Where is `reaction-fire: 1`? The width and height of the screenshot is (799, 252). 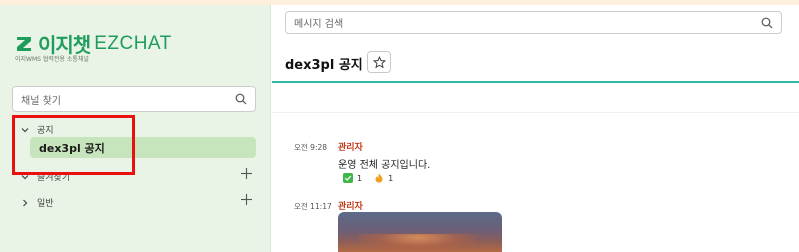
reaction-fire: 1 is located at coordinates (383, 178).